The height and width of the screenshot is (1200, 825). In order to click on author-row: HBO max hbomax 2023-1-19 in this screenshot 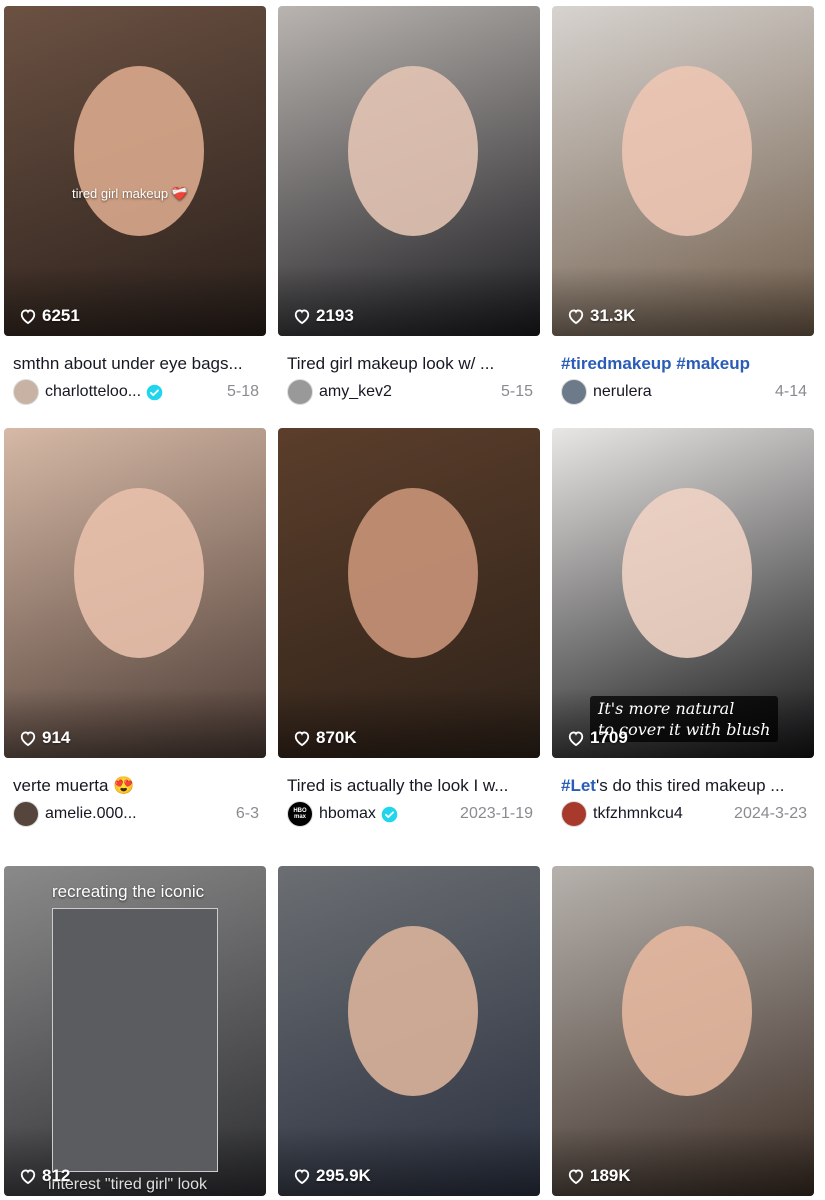, I will do `click(410, 814)`.